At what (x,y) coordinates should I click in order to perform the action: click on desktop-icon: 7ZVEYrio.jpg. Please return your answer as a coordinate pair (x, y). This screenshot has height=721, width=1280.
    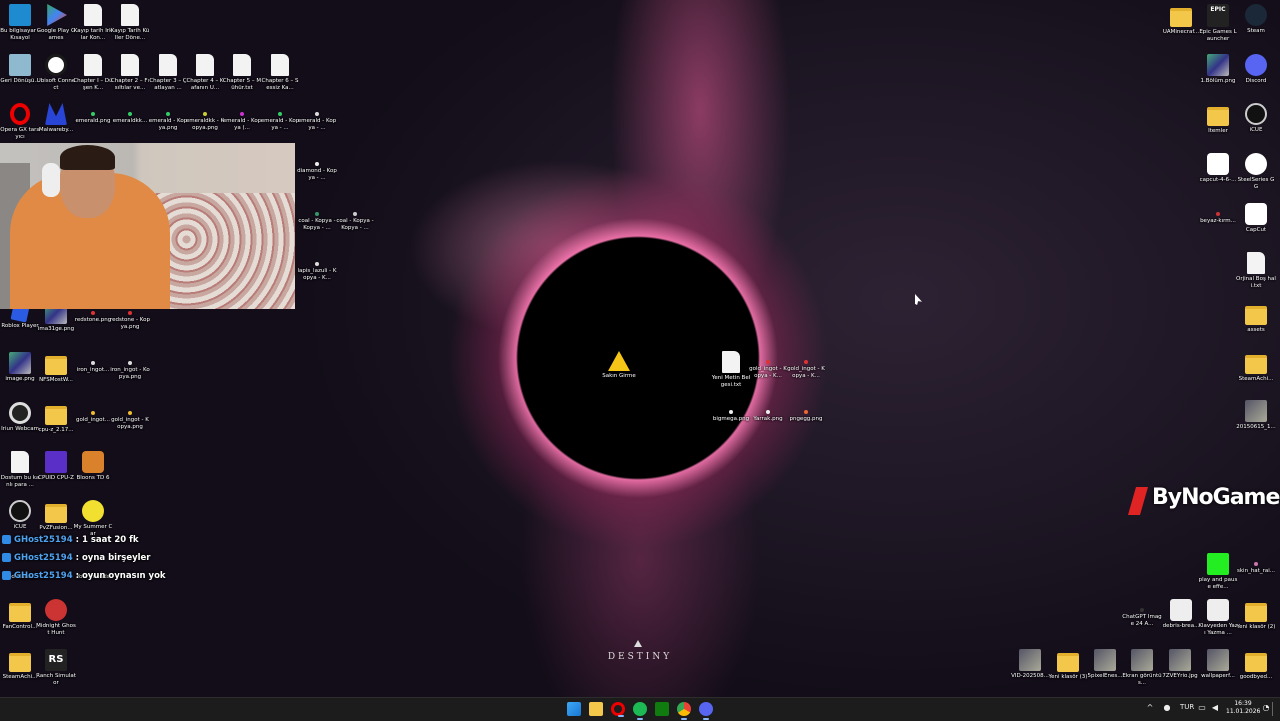
    Looking at the image, I should click on (1180, 664).